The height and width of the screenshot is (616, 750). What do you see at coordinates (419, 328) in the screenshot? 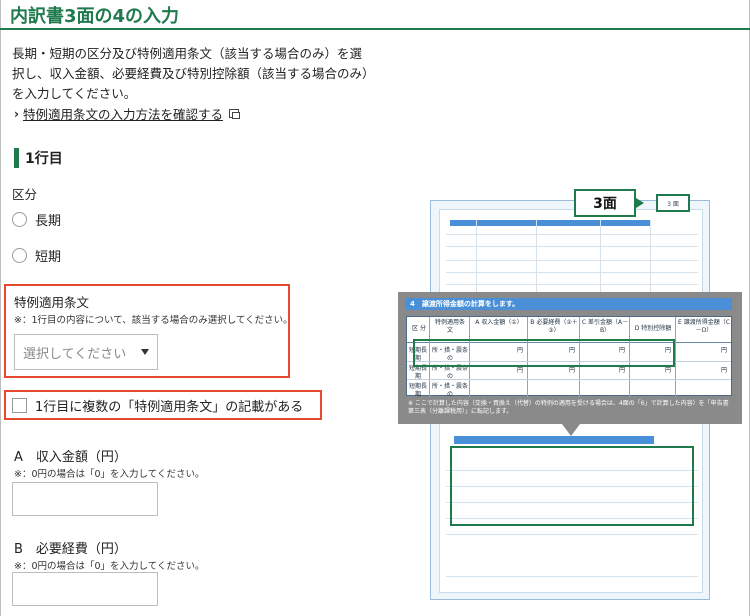
I see `col-kubun: 区 分` at bounding box center [419, 328].